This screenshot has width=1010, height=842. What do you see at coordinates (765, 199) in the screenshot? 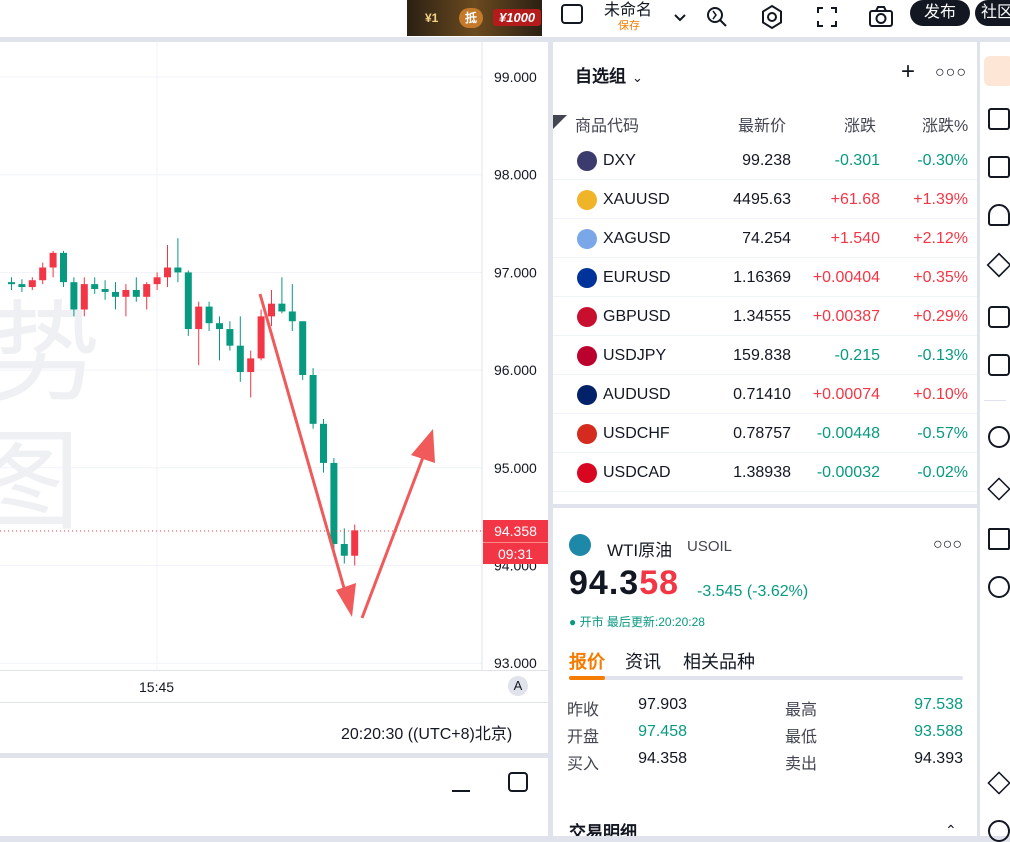
I see `watchlist-row: XAUUSD 4495.63 +61.68 +1.39%` at bounding box center [765, 199].